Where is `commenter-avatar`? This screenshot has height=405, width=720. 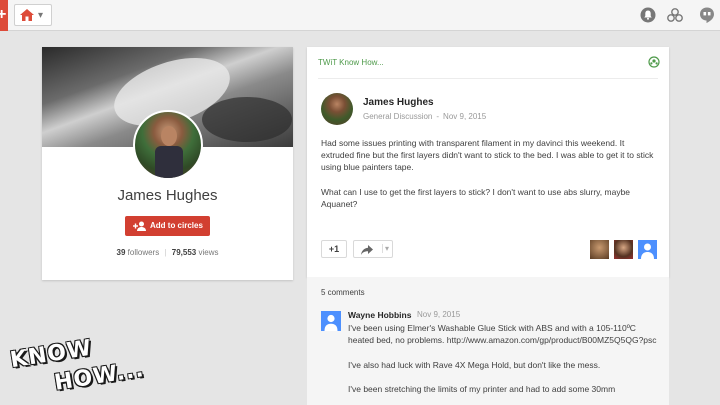 commenter-avatar is located at coordinates (331, 321).